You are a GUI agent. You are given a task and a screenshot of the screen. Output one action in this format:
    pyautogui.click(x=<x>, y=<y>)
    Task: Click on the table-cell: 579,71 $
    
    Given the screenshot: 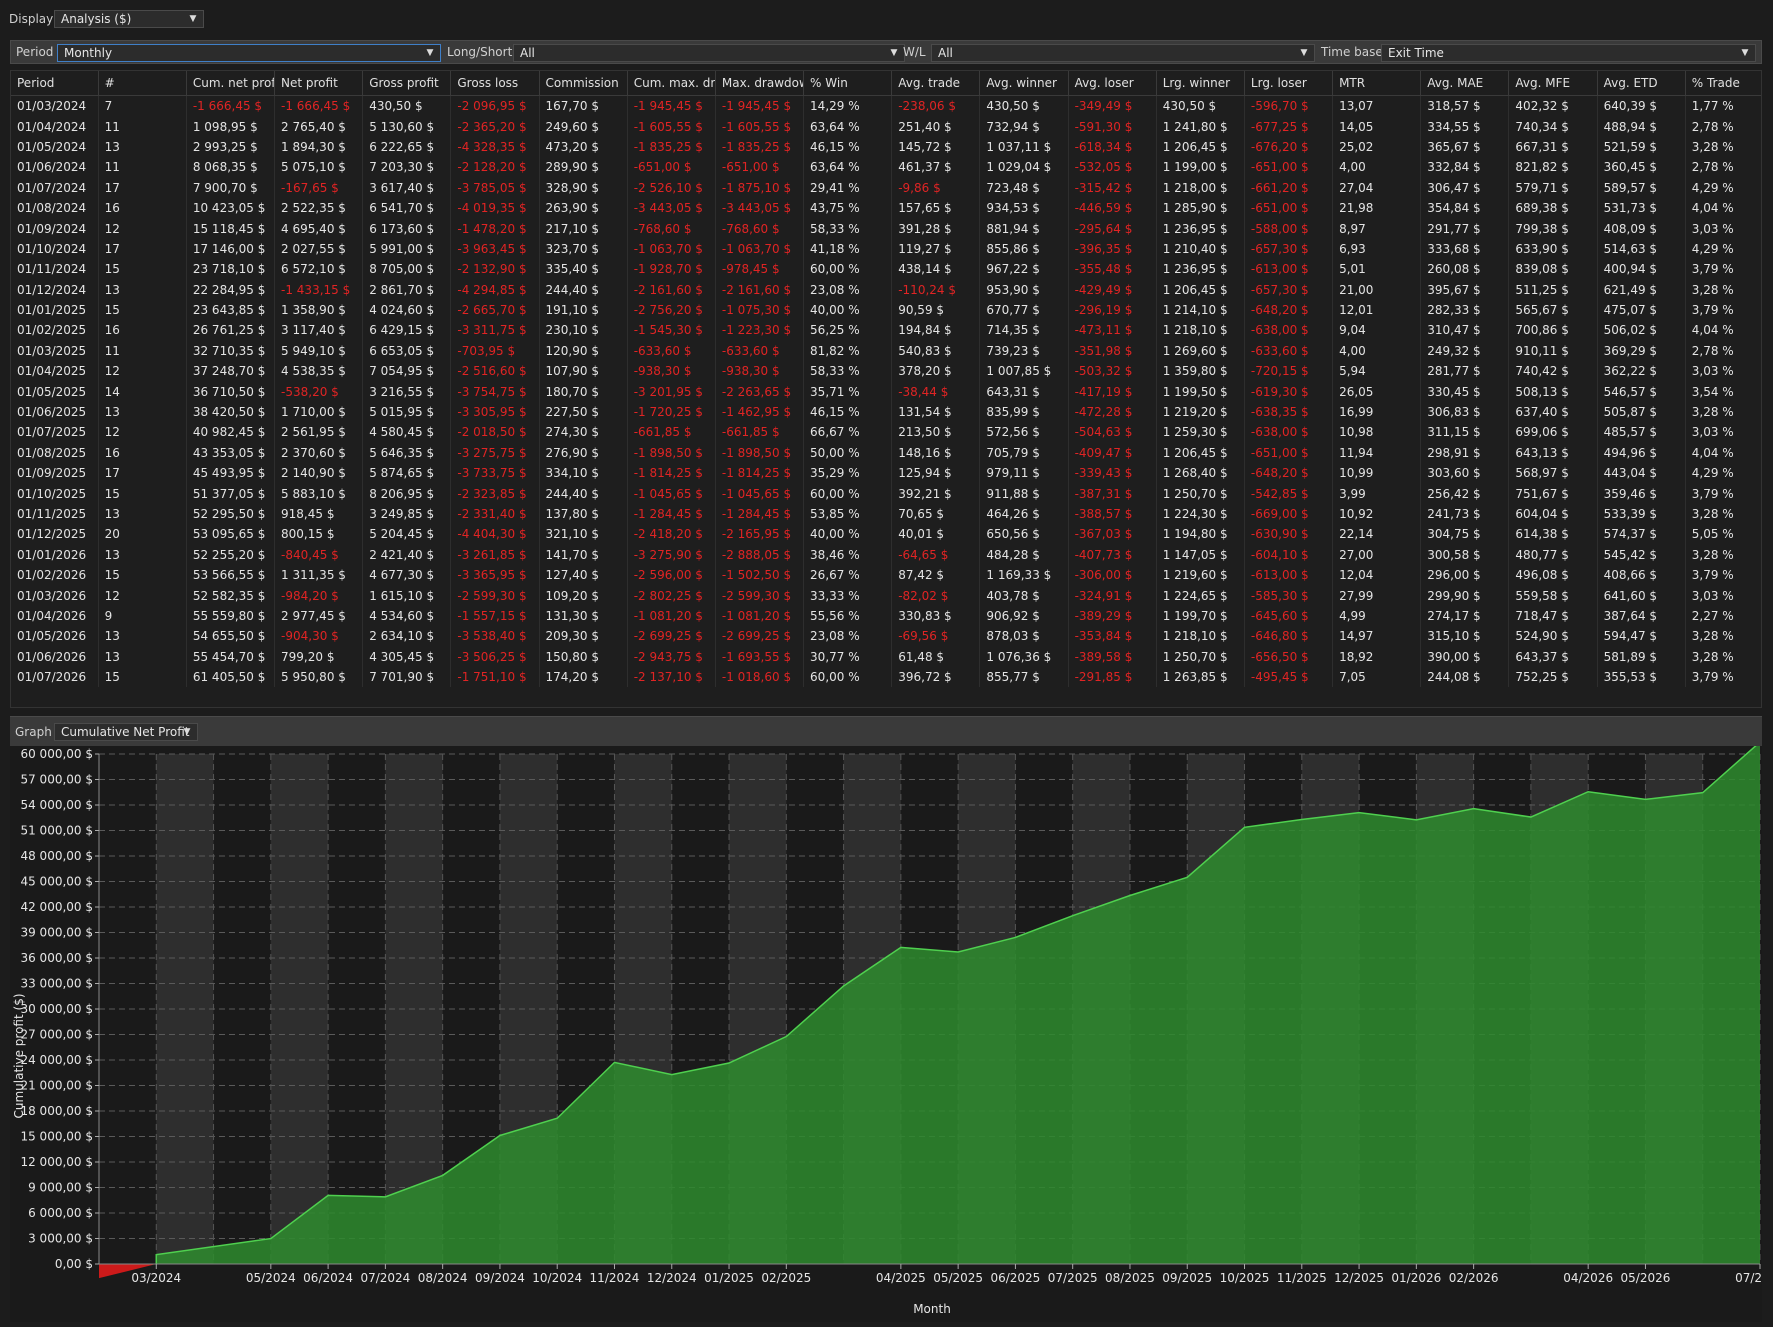 What is the action you would take?
    pyautogui.click(x=1553, y=187)
    